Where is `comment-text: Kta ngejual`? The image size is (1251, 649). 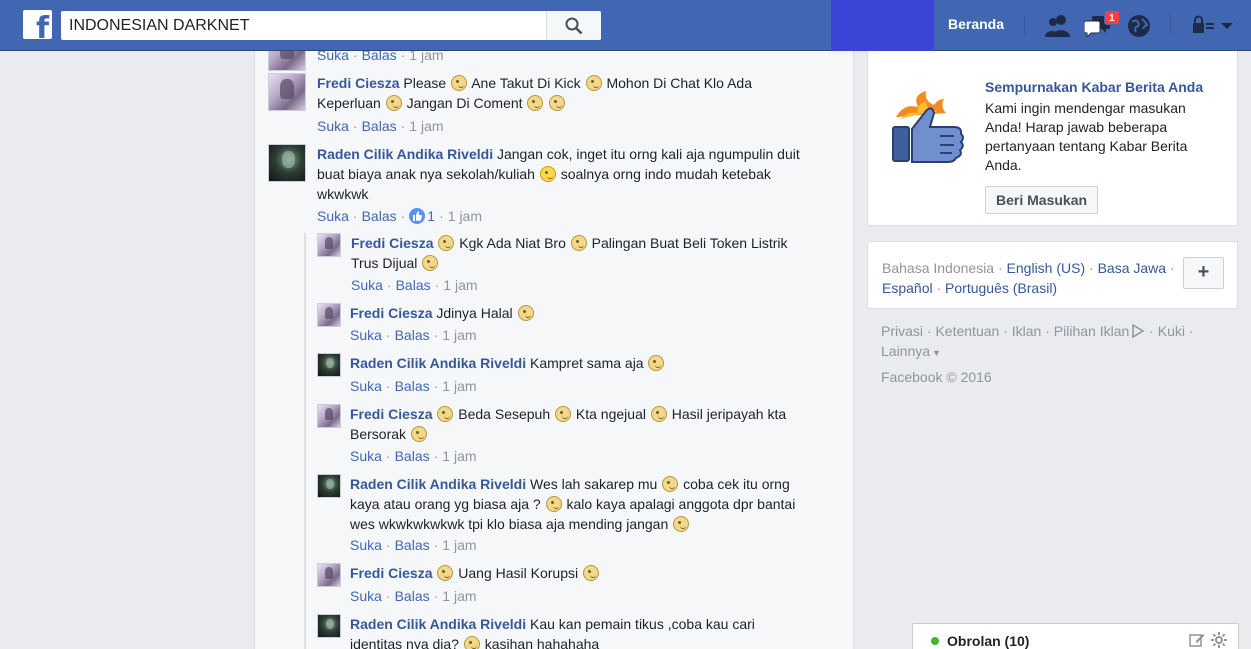 comment-text: Kta ngejual is located at coordinates (610, 414).